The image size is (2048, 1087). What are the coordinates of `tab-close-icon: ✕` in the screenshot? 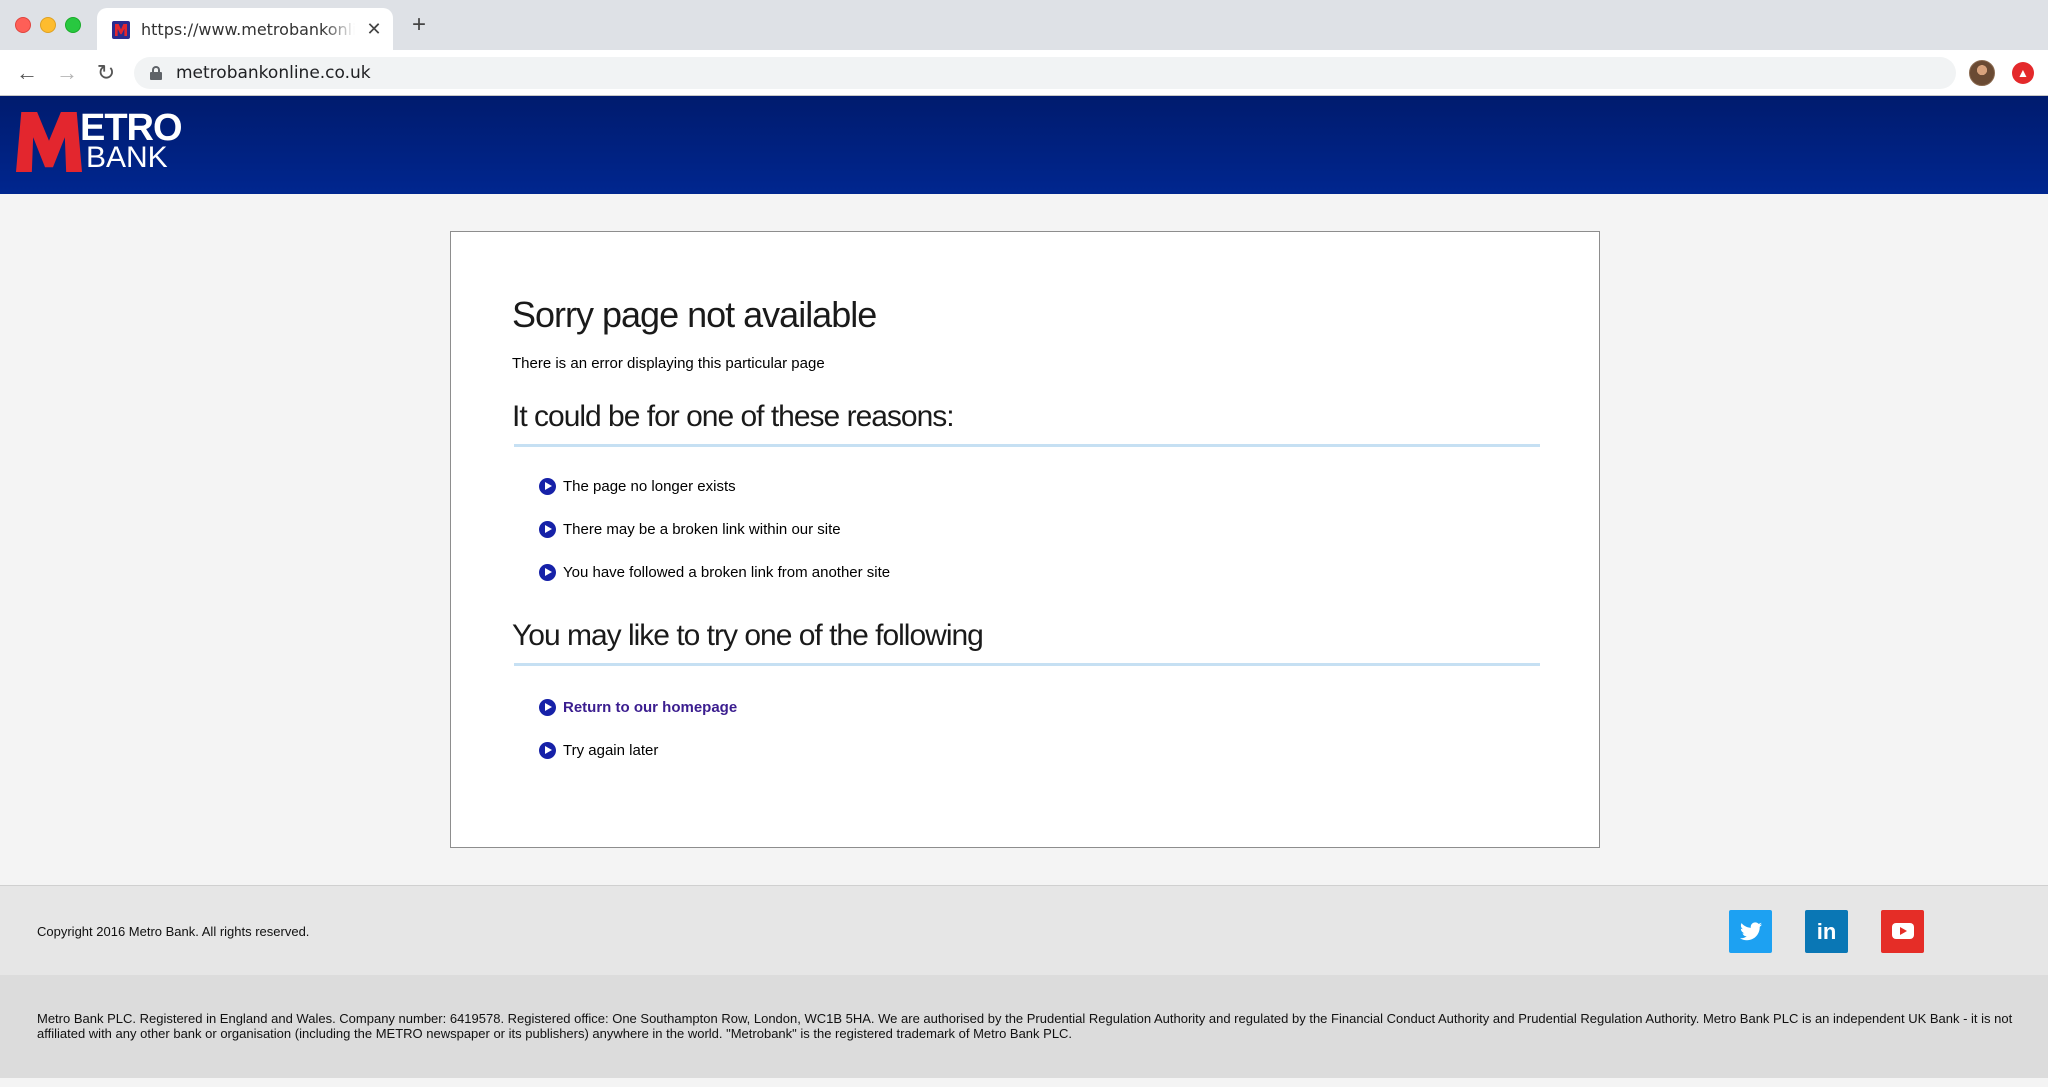 It's located at (374, 29).